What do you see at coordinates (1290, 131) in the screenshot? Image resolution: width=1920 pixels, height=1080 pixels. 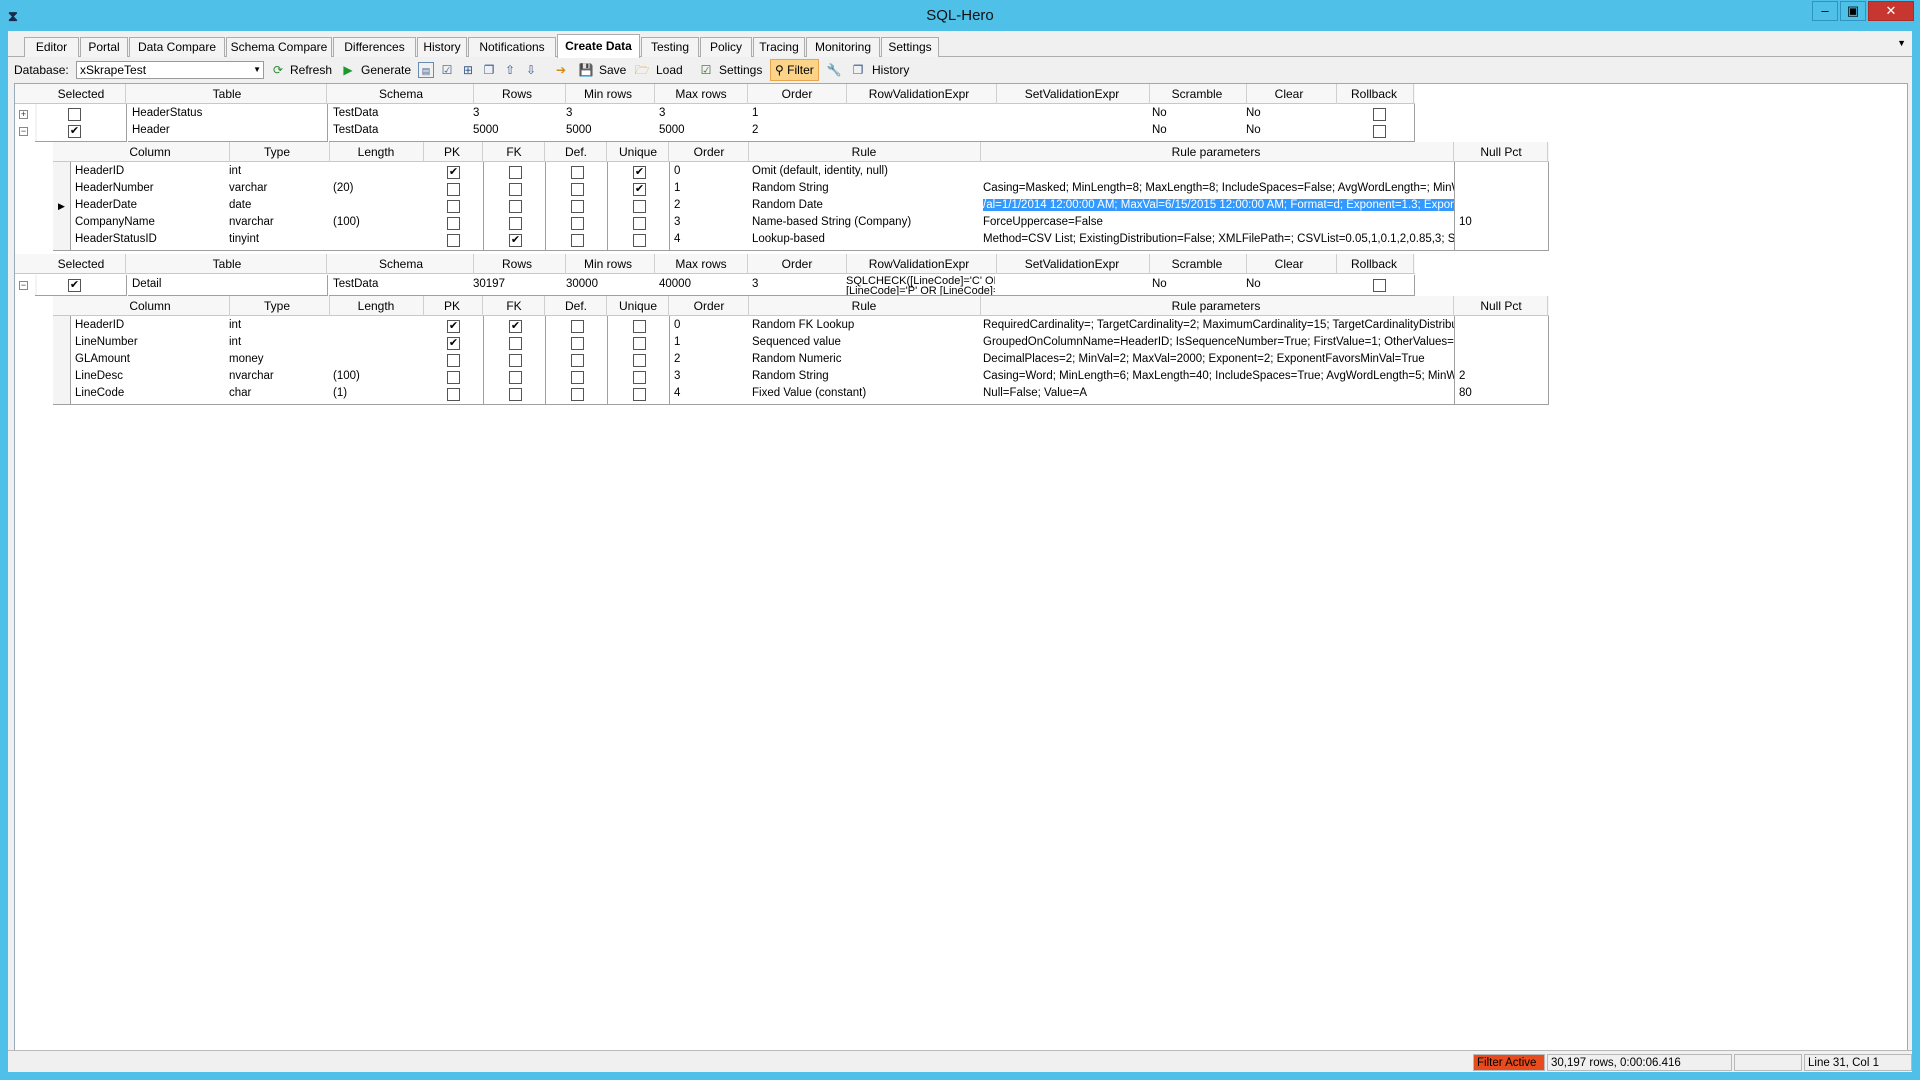 I see `table-cell-clear: No` at bounding box center [1290, 131].